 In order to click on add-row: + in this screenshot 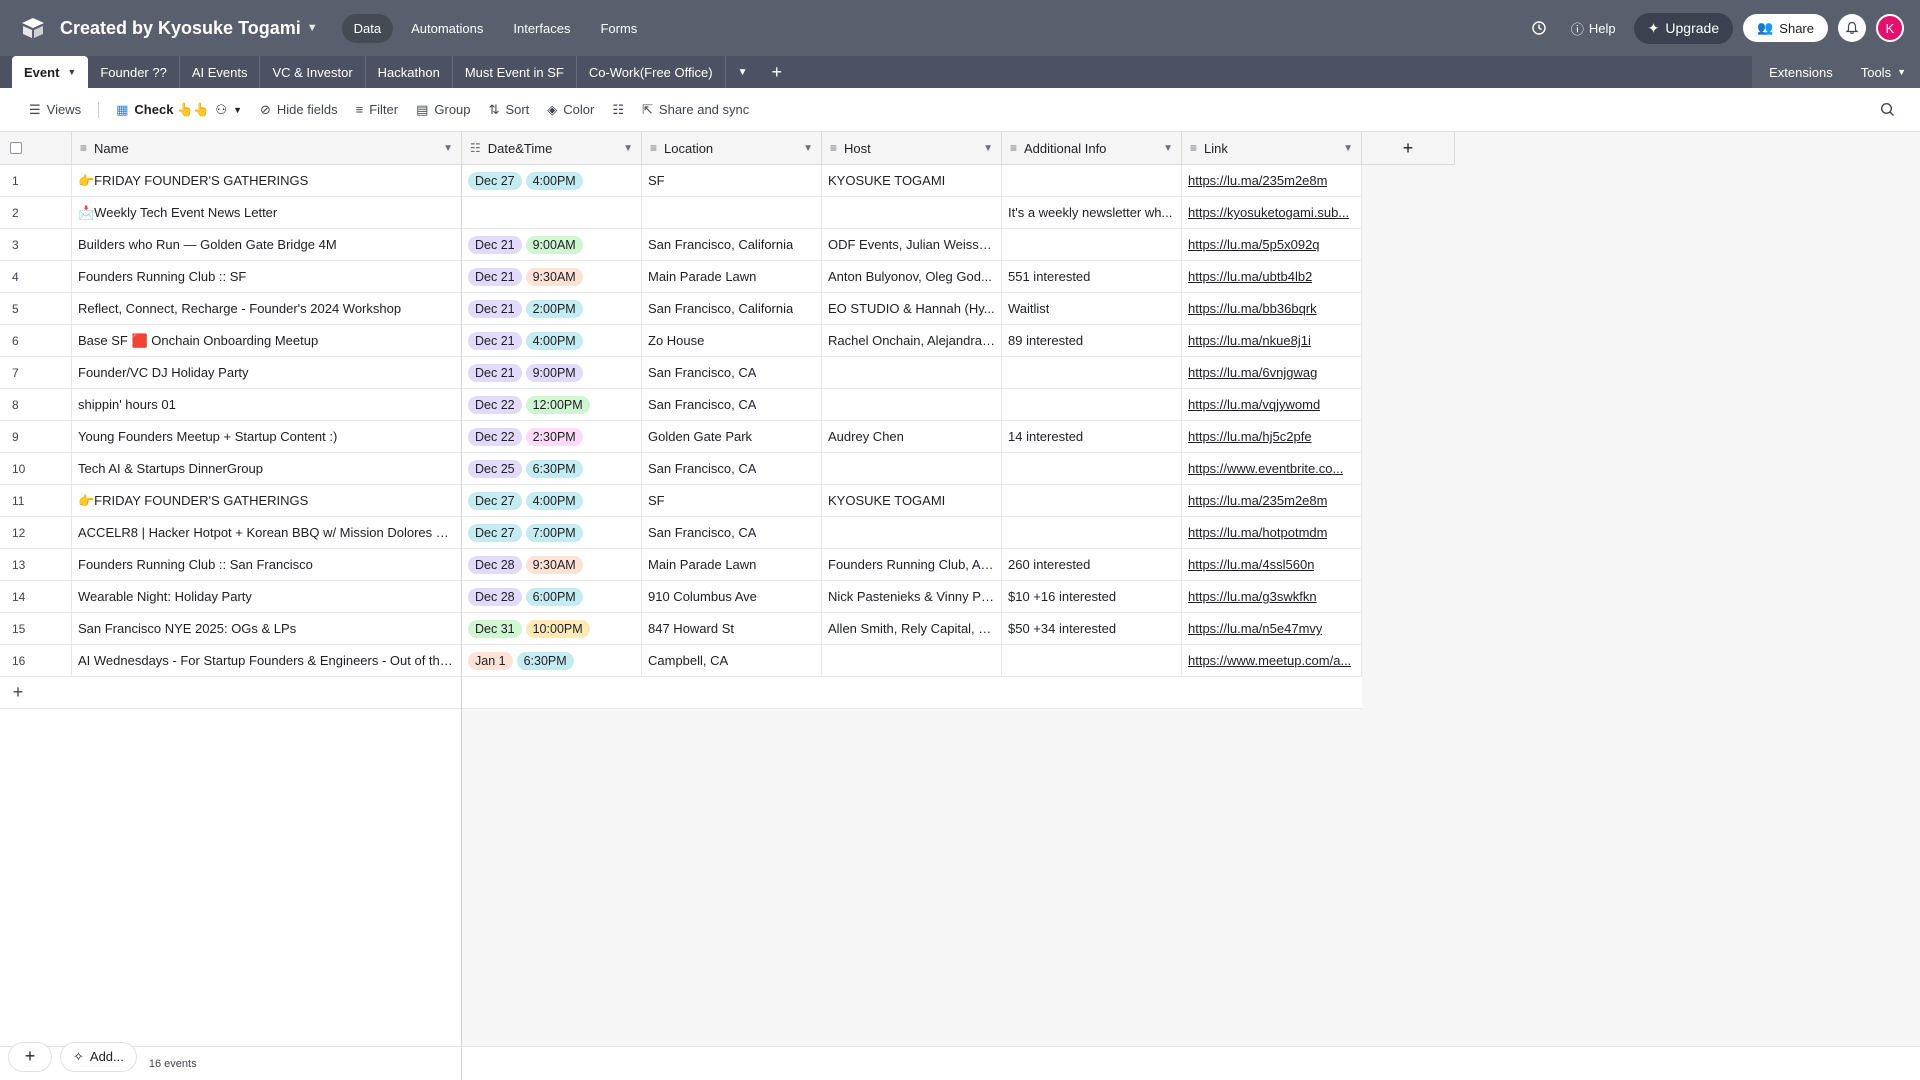, I will do `click(681, 693)`.